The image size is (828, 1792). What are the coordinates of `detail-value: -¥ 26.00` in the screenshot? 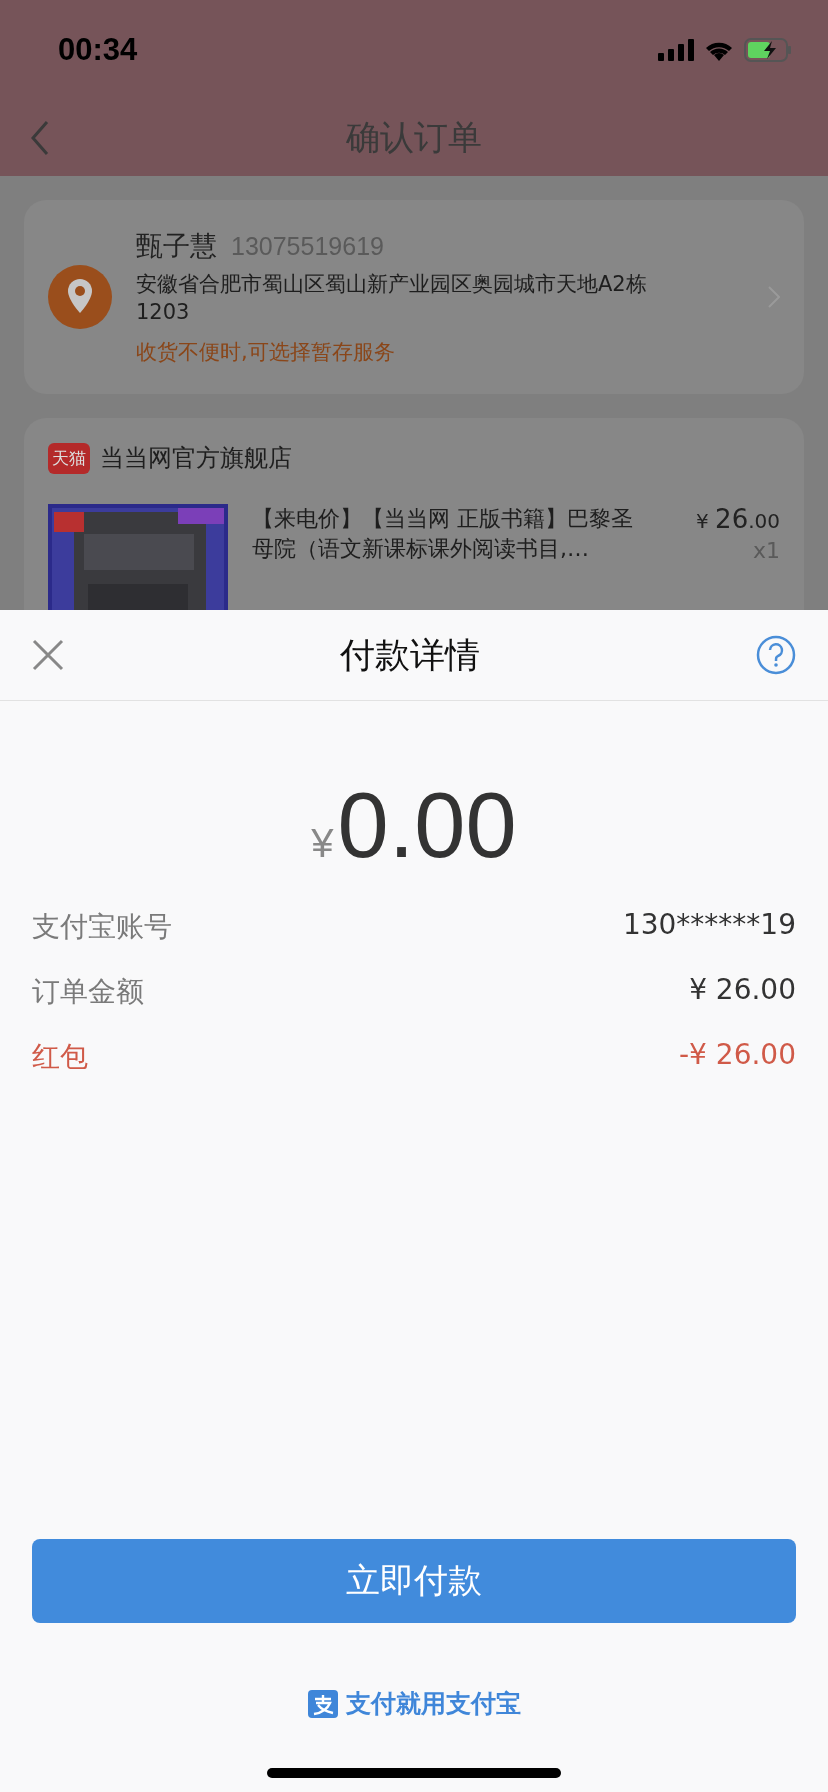 It's located at (737, 1055).